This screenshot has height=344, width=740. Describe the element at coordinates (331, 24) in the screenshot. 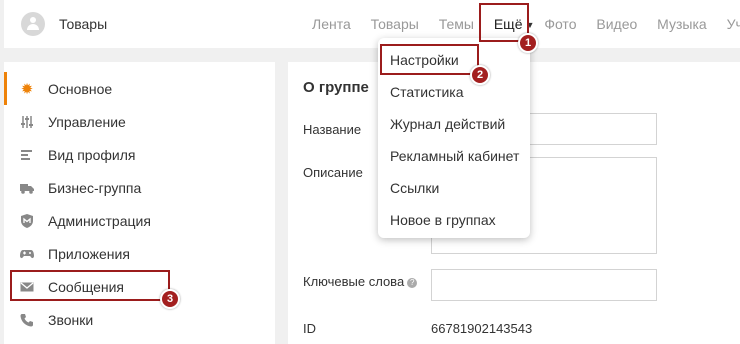

I see `nav-feed: Лента` at that location.